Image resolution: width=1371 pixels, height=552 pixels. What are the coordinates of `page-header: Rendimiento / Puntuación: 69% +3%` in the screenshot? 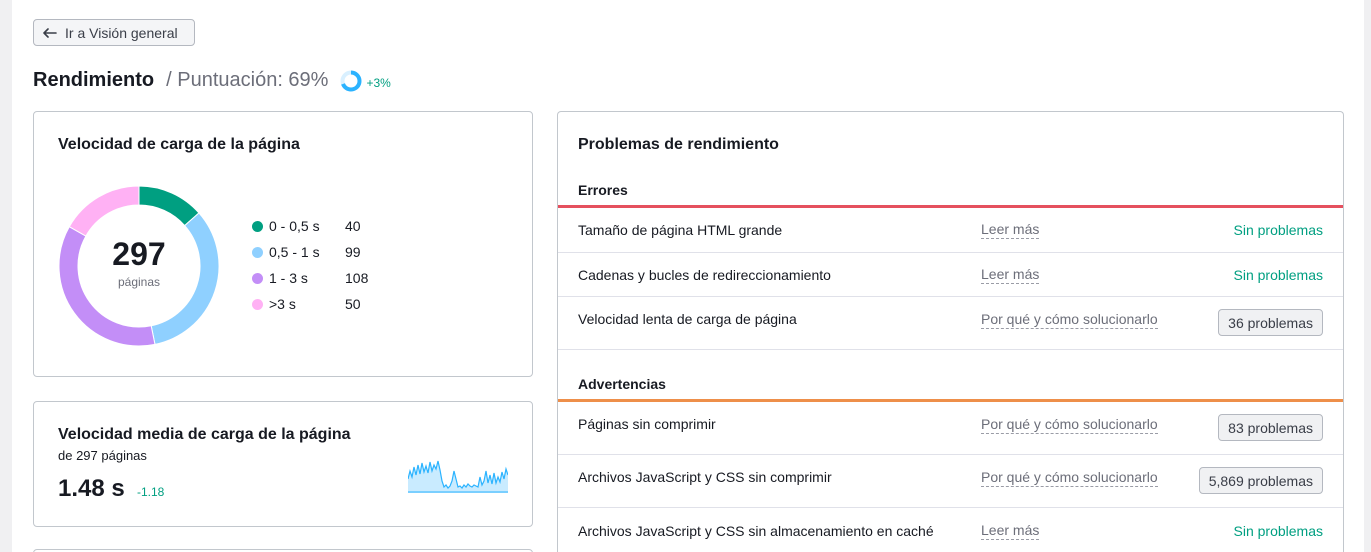 It's located at (212, 80).